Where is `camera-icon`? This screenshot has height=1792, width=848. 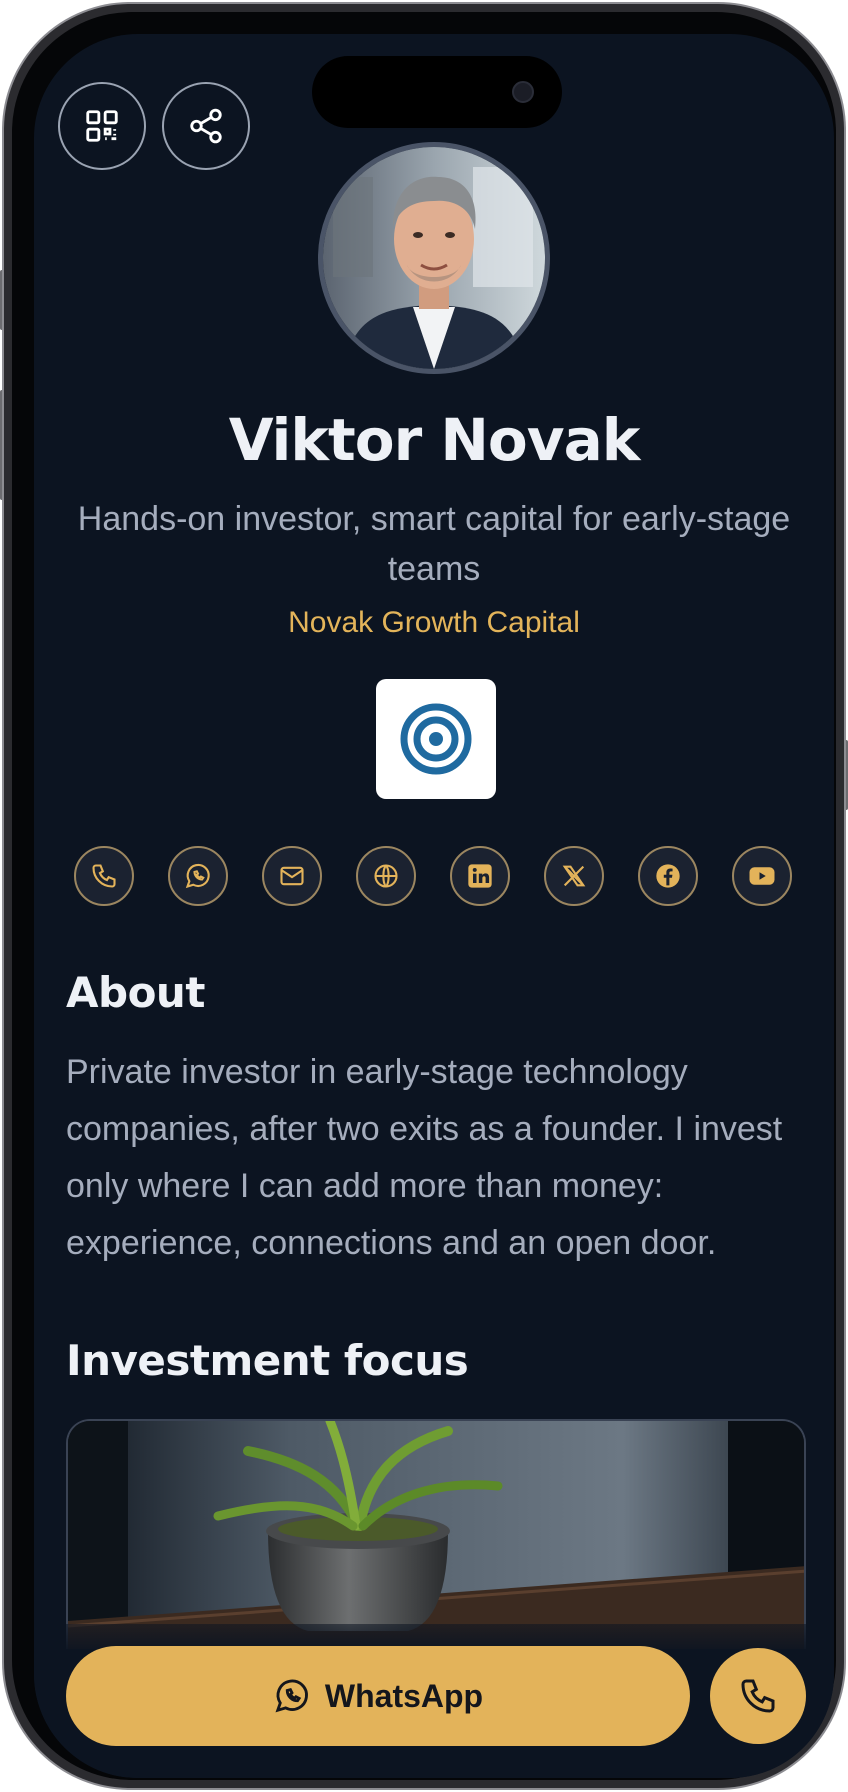 camera-icon is located at coordinates (523, 92).